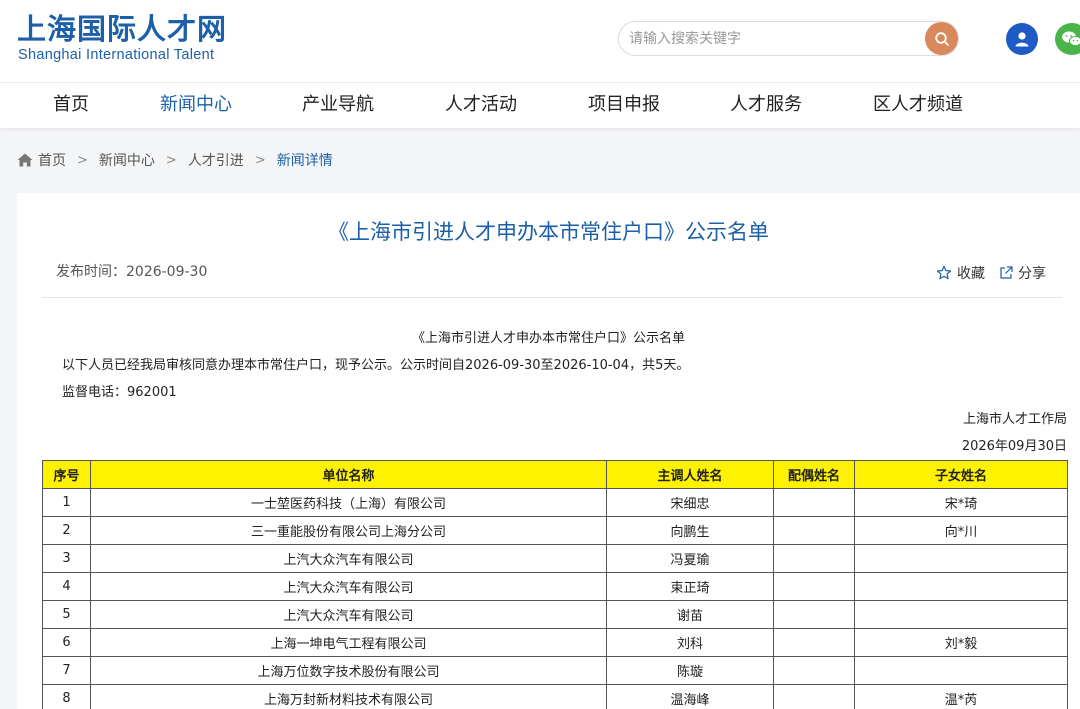 This screenshot has height=709, width=1080. I want to click on table-row: 2 三一重能股份有限公司上海分公司 向鹏生 向*川, so click(555, 530).